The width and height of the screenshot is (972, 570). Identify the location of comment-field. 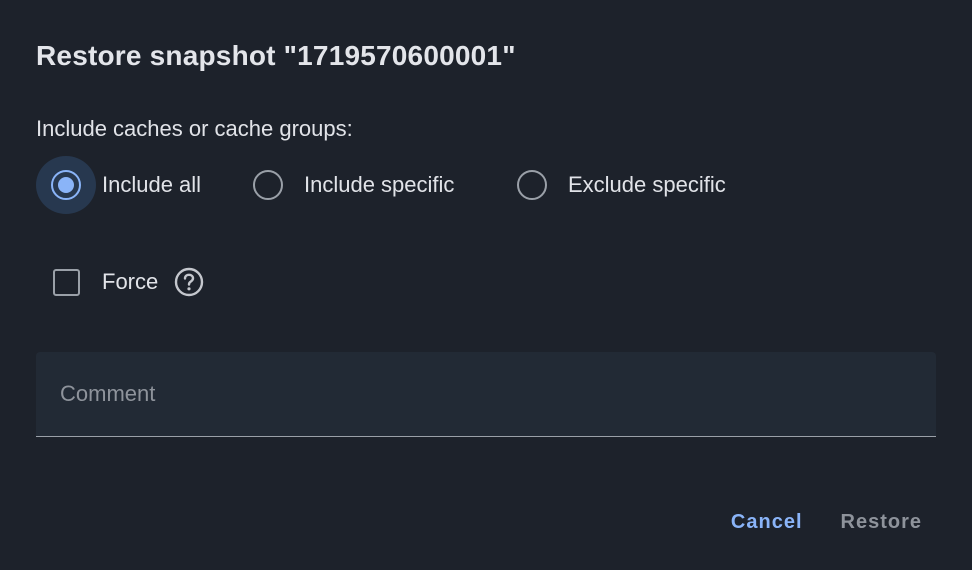
(486, 394).